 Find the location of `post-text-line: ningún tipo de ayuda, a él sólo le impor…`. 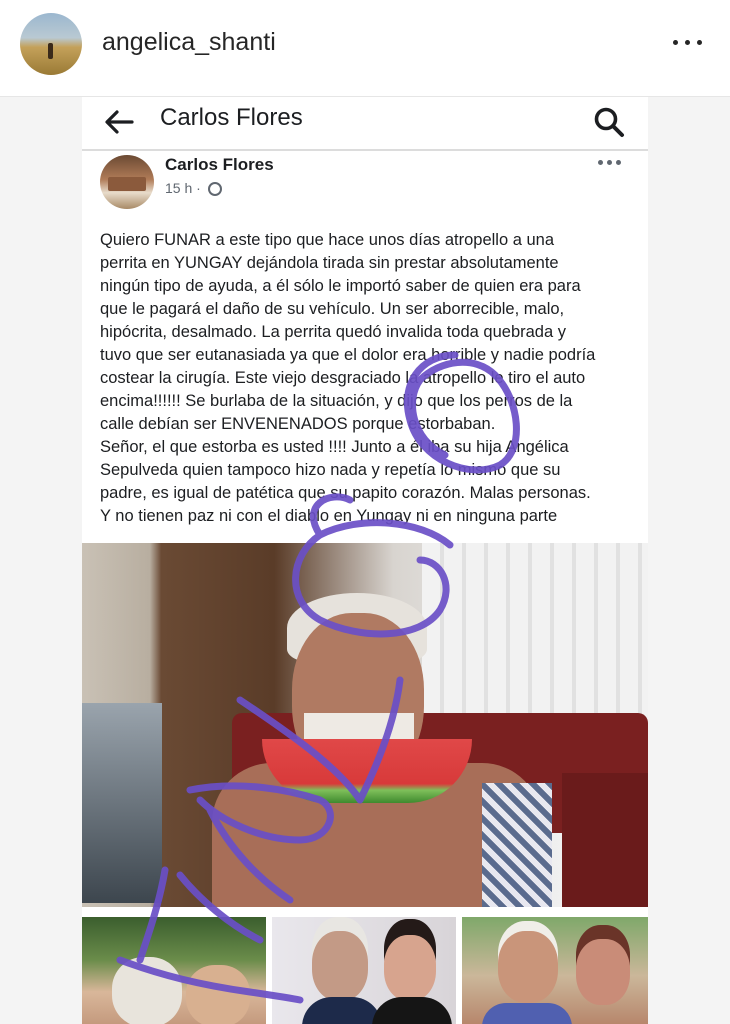

post-text-line: ningún tipo de ayuda, a él sólo le impor… is located at coordinates (340, 286).